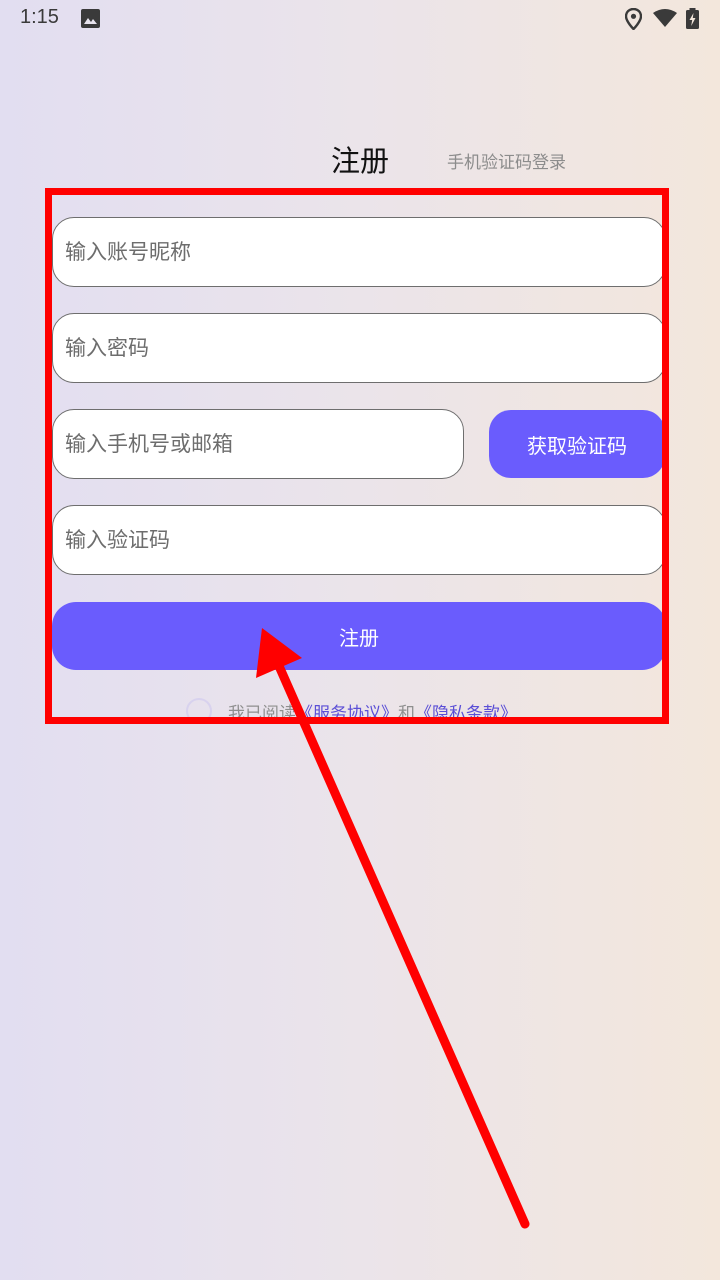 The height and width of the screenshot is (1280, 720). Describe the element at coordinates (577, 444) in the screenshot. I see `get-code-button: 获取验证码` at that location.